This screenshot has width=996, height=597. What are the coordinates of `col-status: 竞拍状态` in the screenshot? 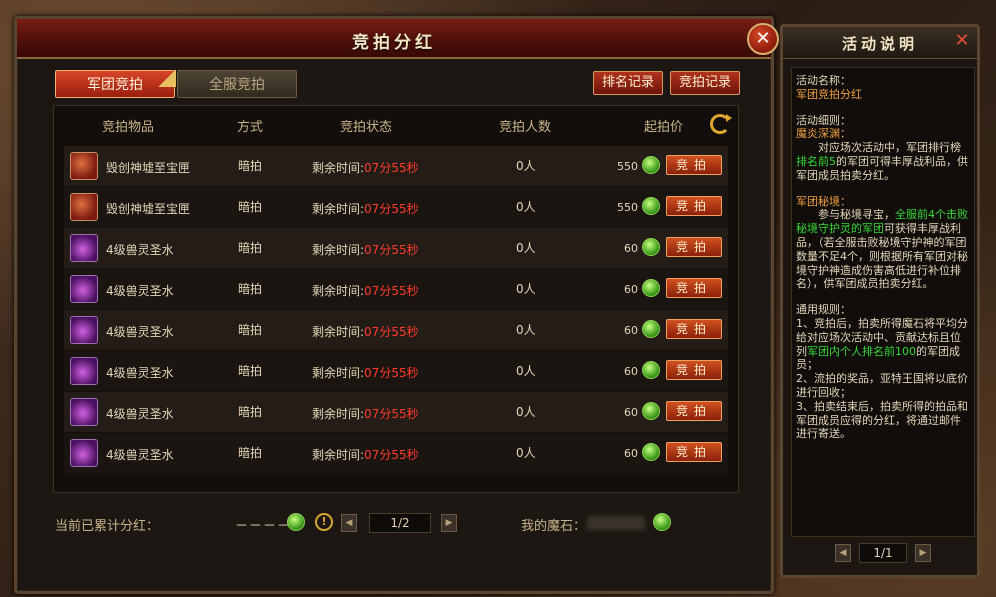 It's located at (366, 127).